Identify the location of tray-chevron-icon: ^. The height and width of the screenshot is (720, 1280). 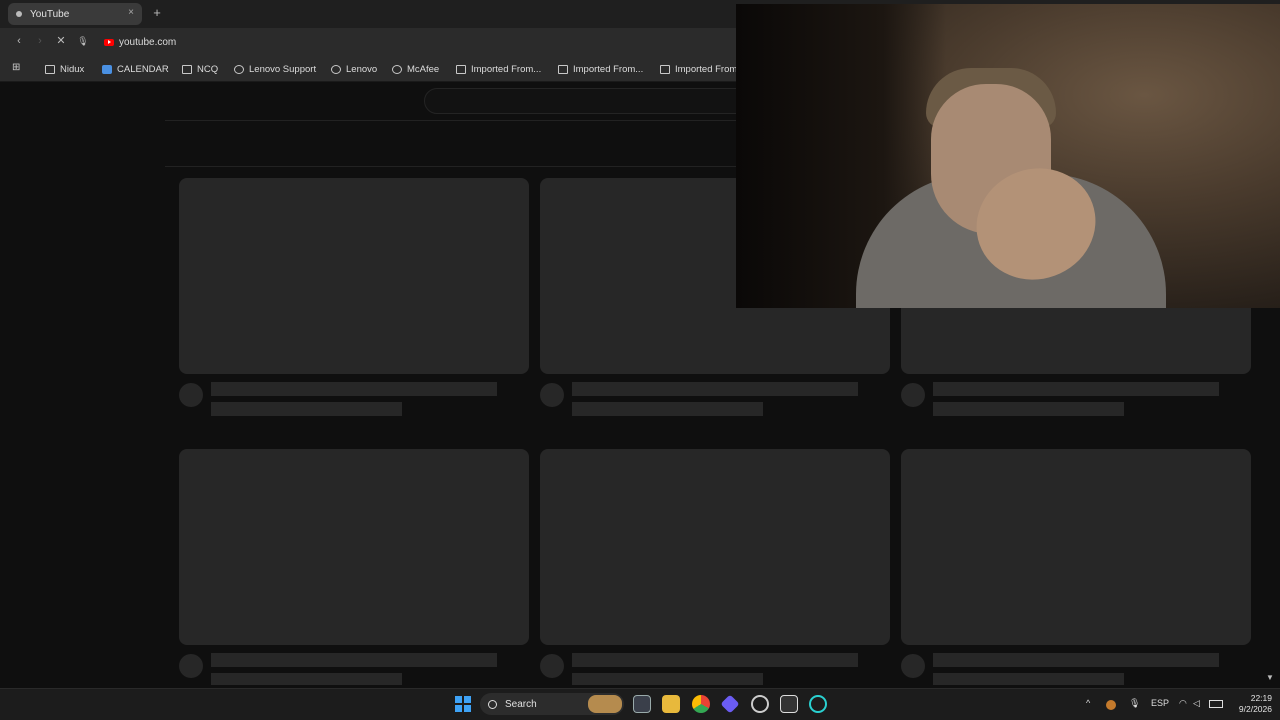
(1088, 703).